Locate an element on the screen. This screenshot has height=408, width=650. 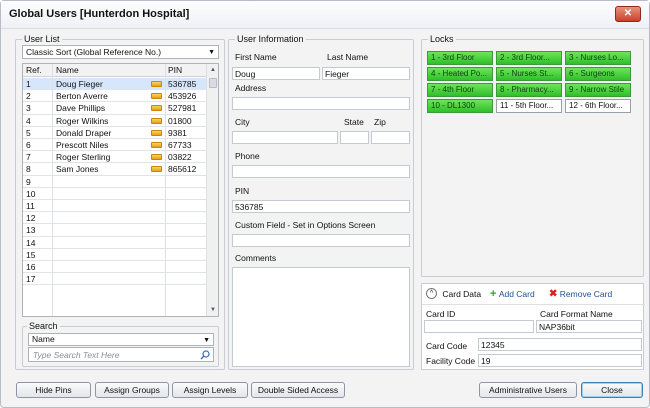
card-data-toggle: ^ Card Data is located at coordinates (454, 294).